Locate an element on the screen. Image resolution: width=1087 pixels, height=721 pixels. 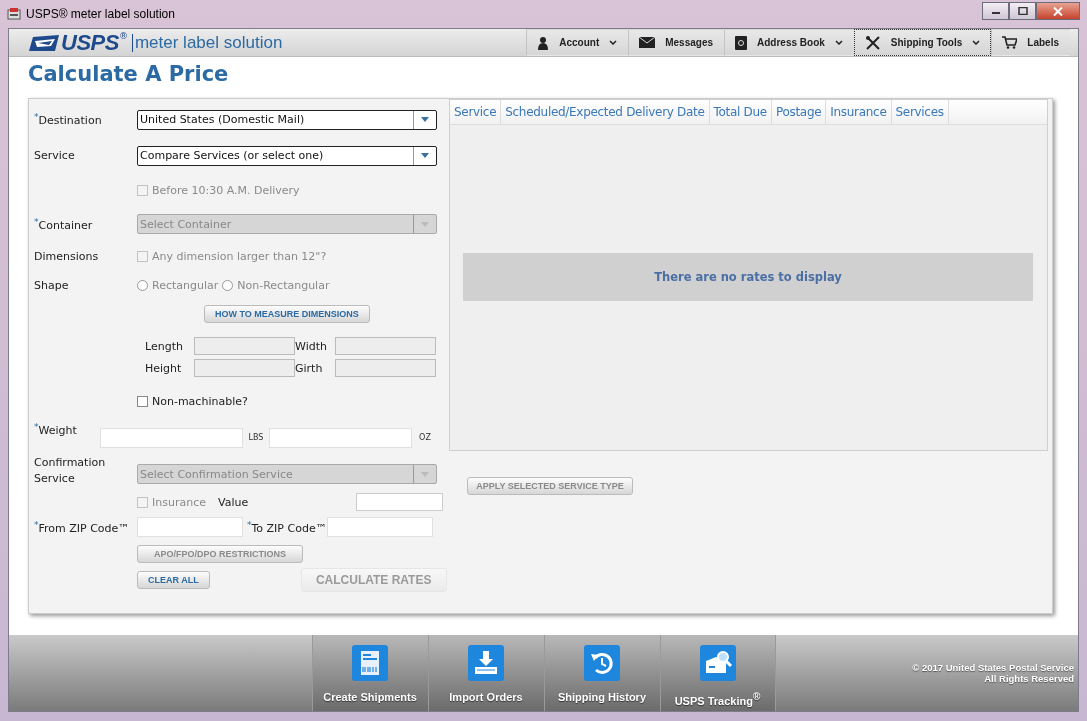
destination-dropdown: United States (Domestic Mail) is located at coordinates (287, 119).